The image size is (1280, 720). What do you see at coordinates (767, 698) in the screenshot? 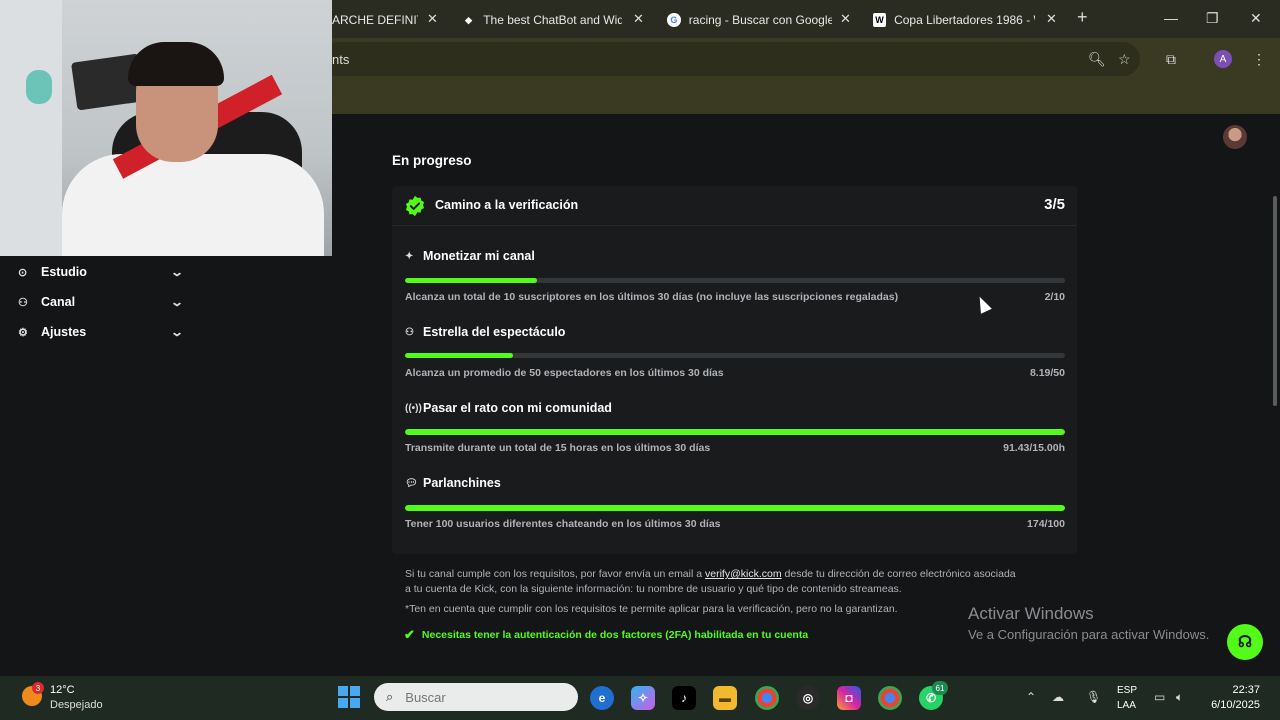
I see `chrome-icon` at bounding box center [767, 698].